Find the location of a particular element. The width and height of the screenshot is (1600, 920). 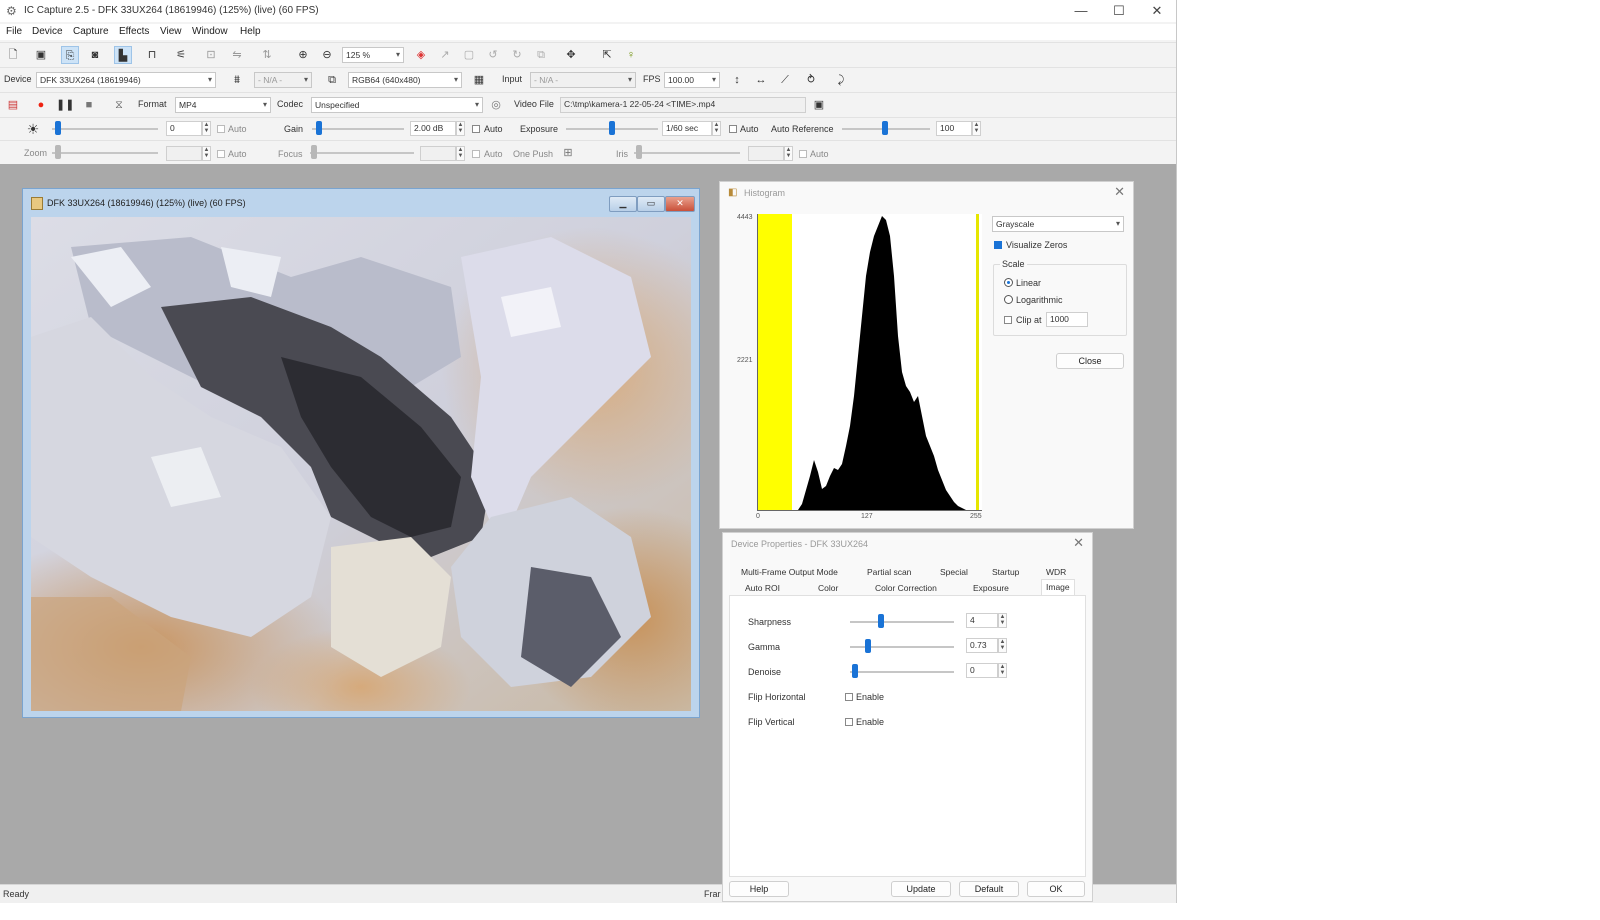

tab-image: Image is located at coordinates (1058, 587).